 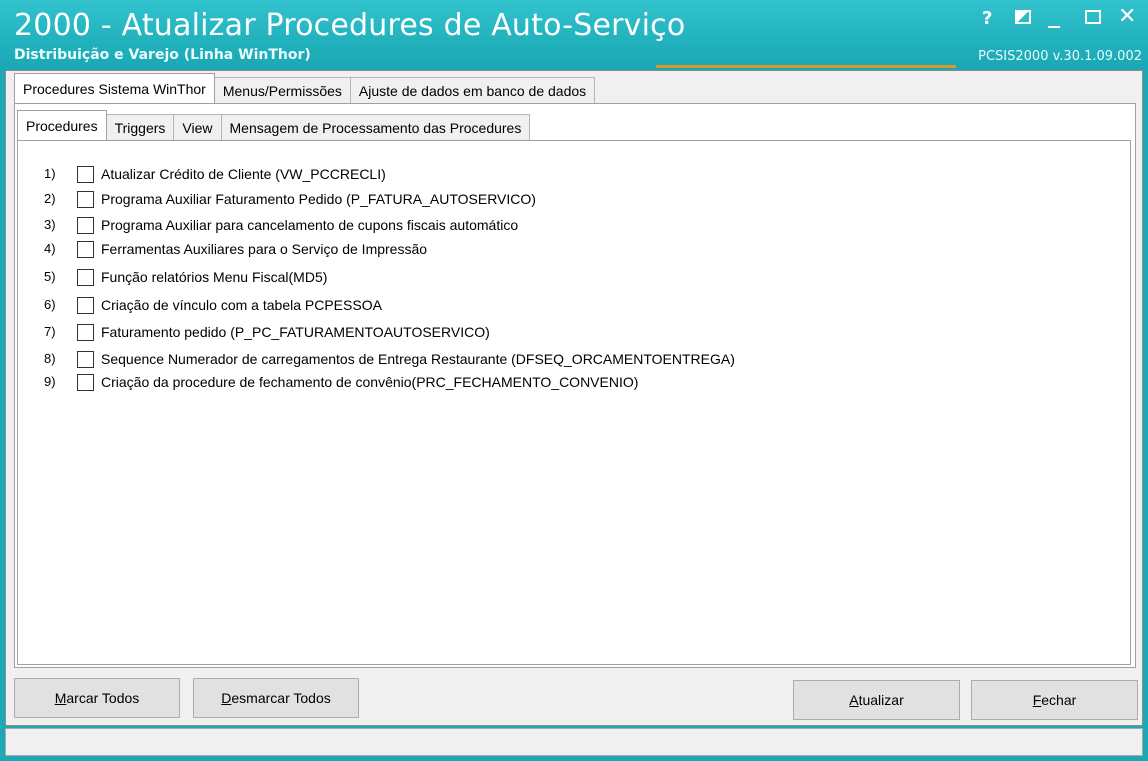 What do you see at coordinates (62, 125) in the screenshot?
I see `tab-procedures: Procedures` at bounding box center [62, 125].